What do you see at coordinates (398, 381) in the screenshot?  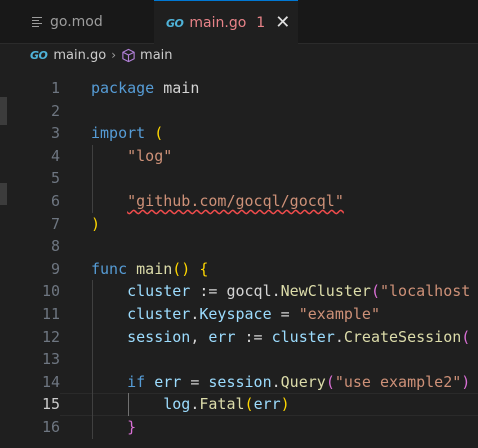 I see `code-token: "use example2"` at bounding box center [398, 381].